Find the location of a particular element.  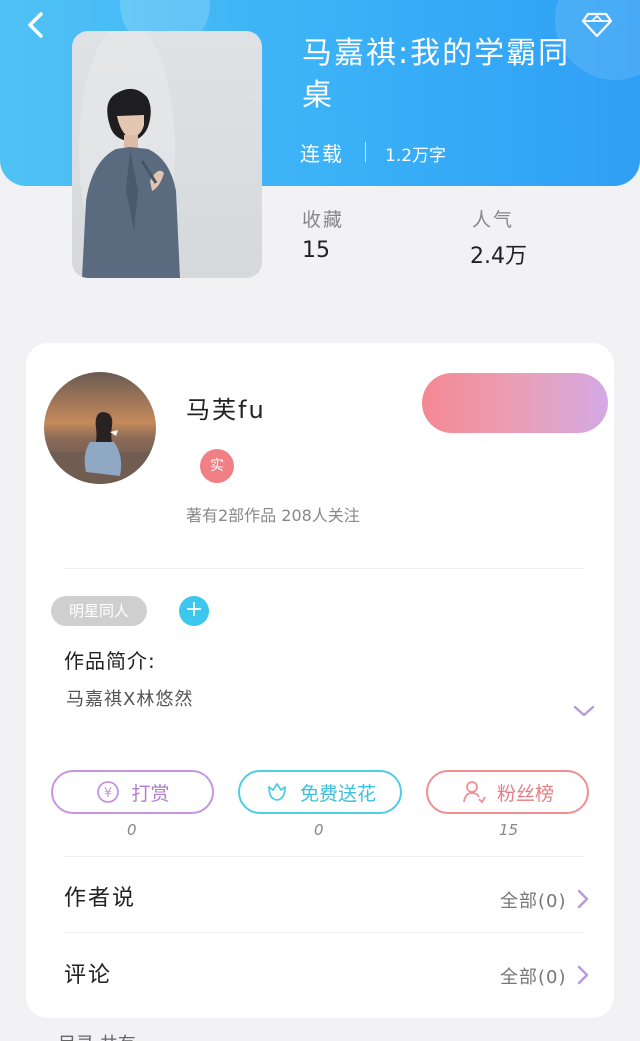

chevron-down-icon is located at coordinates (584, 711).